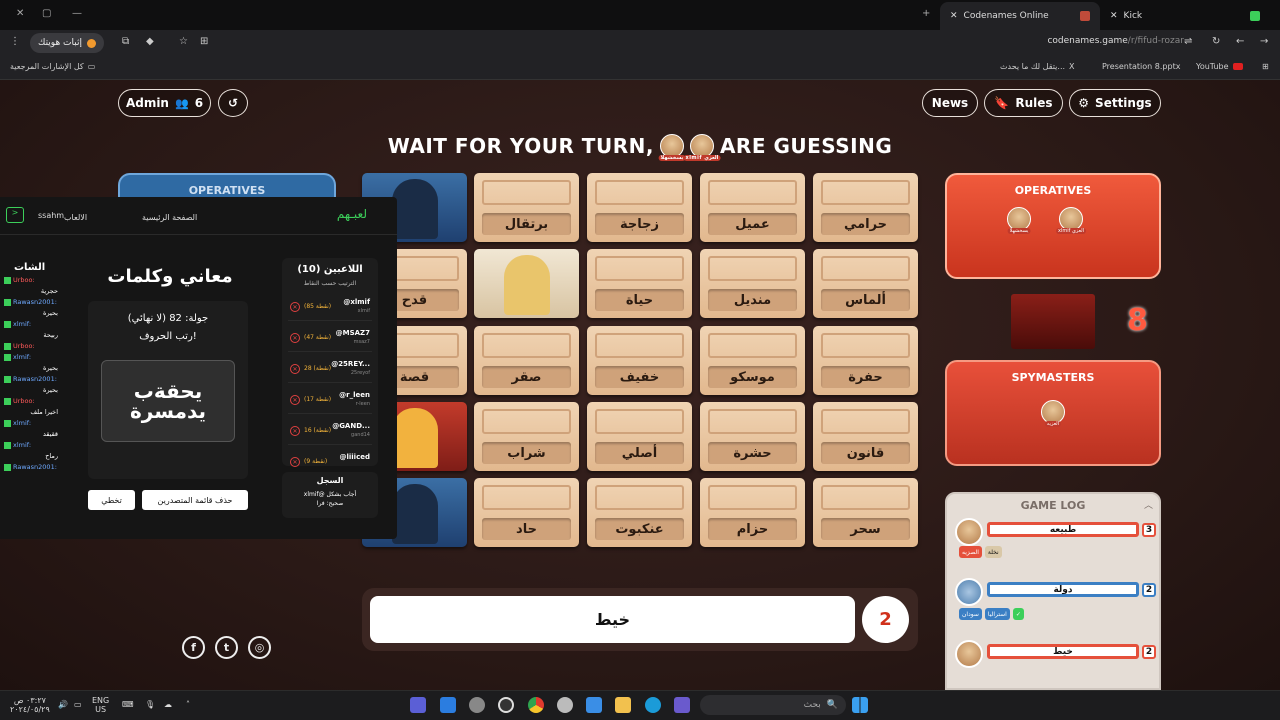 Image resolution: width=1280 pixels, height=720 pixels. I want to click on reload-icon: ↻, so click(1216, 41).